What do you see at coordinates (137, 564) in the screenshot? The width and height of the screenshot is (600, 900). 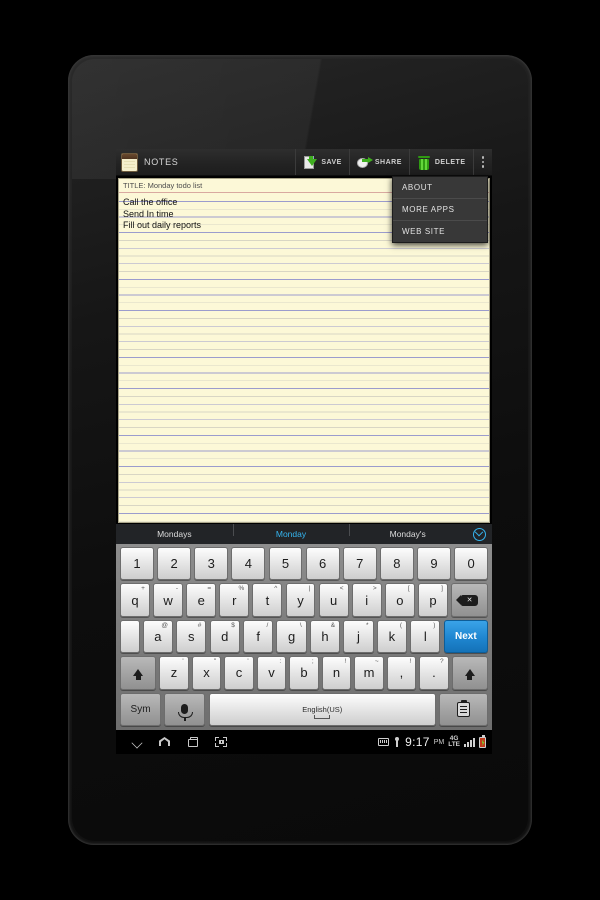 I see `key-1: 1` at bounding box center [137, 564].